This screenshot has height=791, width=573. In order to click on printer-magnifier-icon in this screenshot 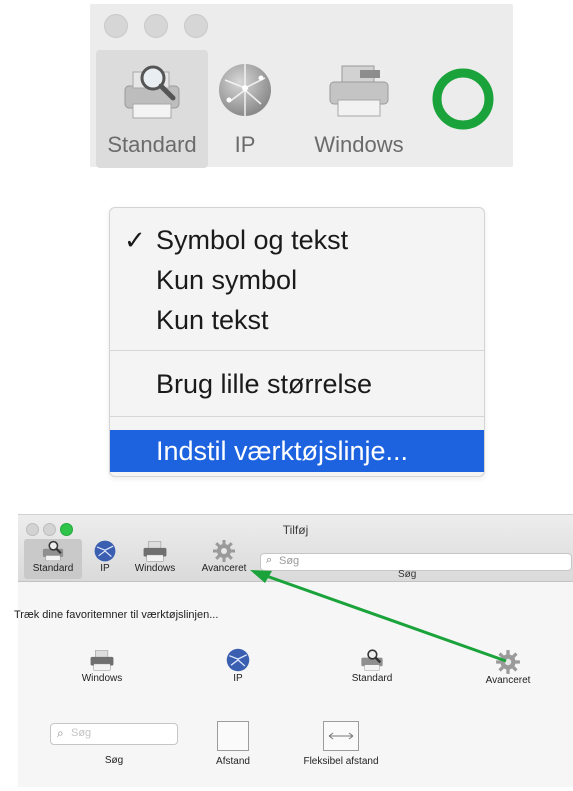, I will do `click(152, 94)`.